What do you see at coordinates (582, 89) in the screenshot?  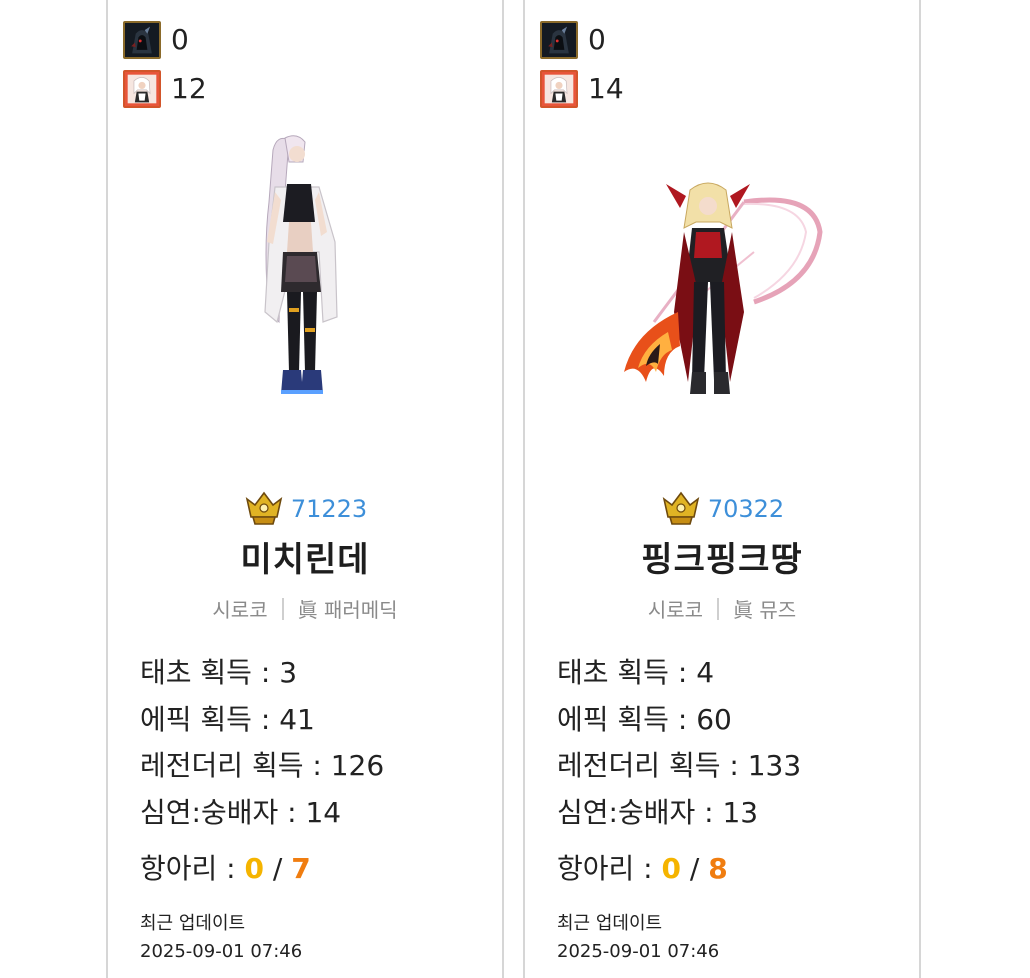 I see `portrait-item-counter: 14` at bounding box center [582, 89].